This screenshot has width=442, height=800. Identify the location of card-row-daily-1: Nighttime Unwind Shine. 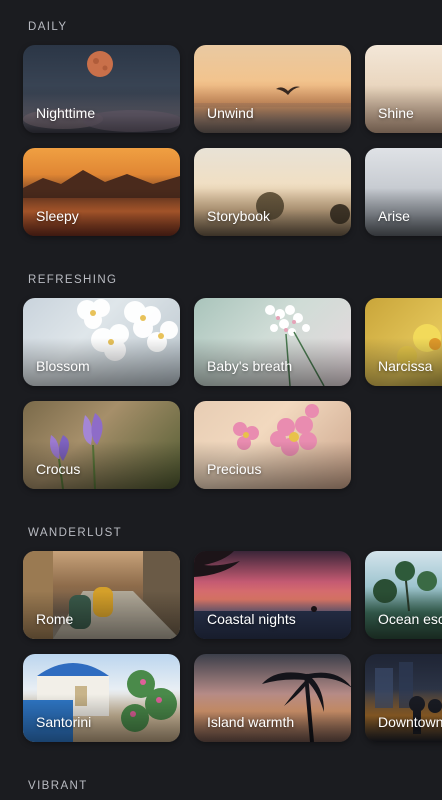
(232, 89).